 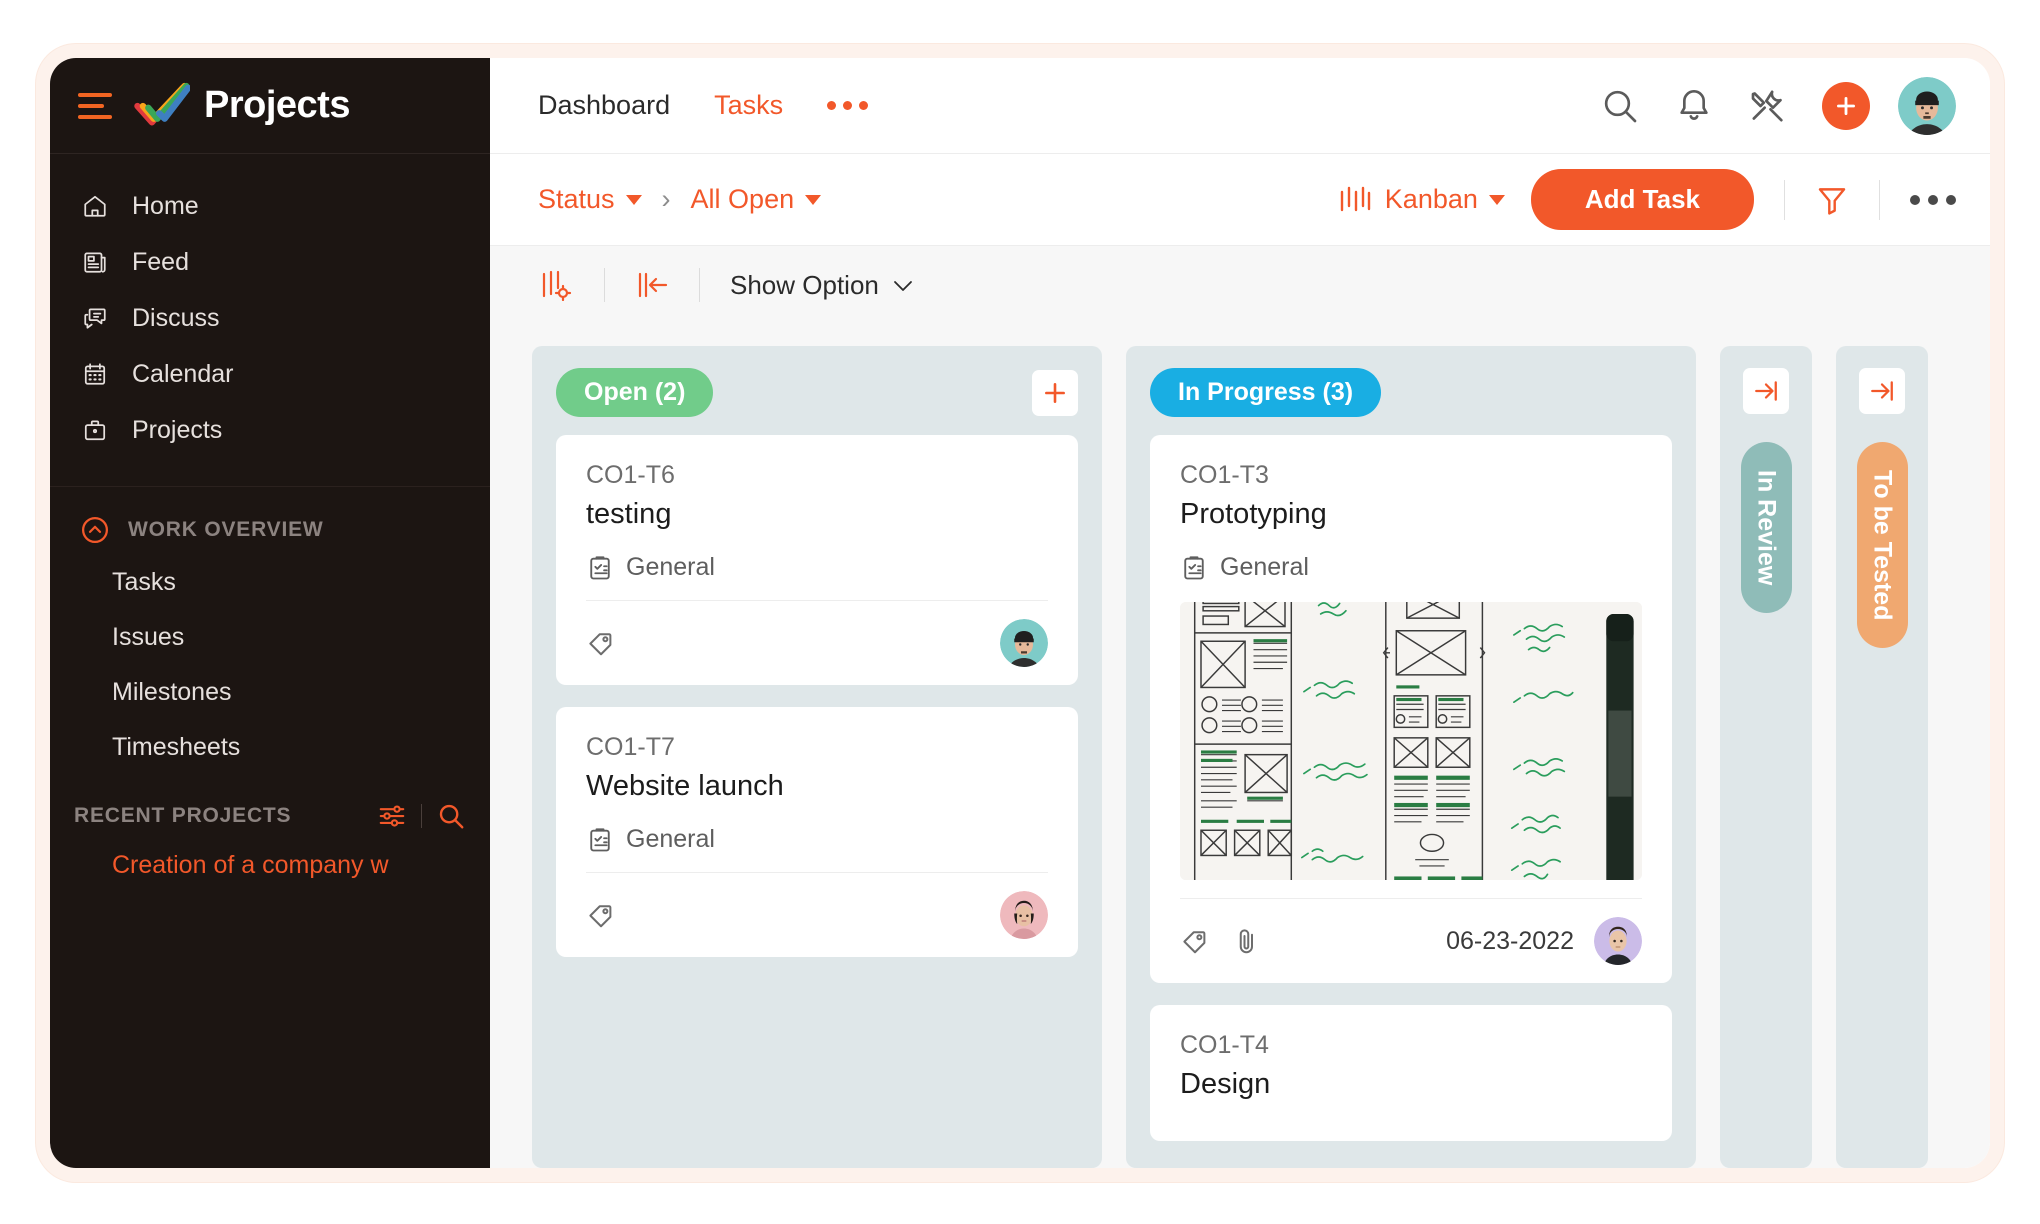 What do you see at coordinates (557, 285) in the screenshot?
I see `column-settings-icon` at bounding box center [557, 285].